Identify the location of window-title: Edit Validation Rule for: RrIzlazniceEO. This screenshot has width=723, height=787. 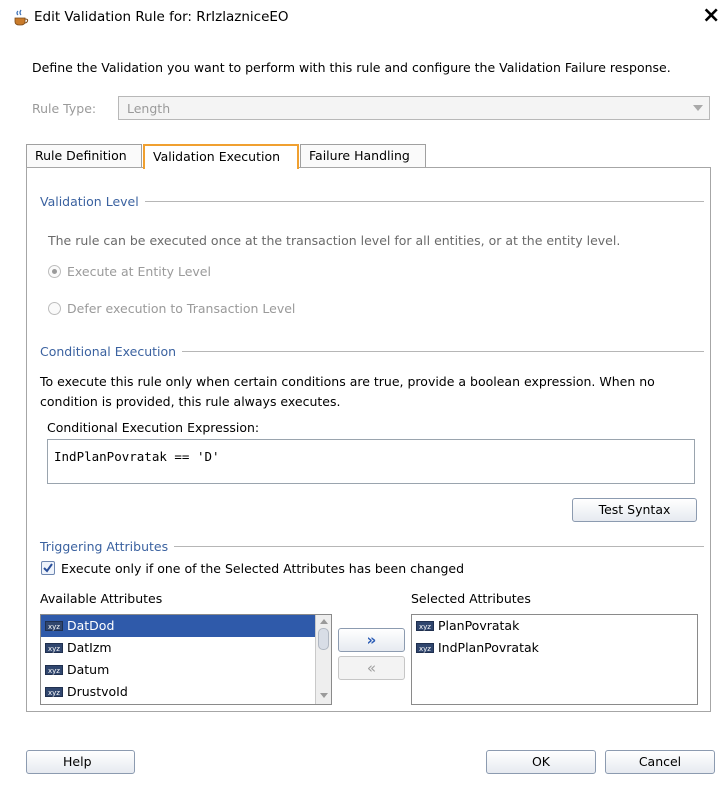
(161, 17).